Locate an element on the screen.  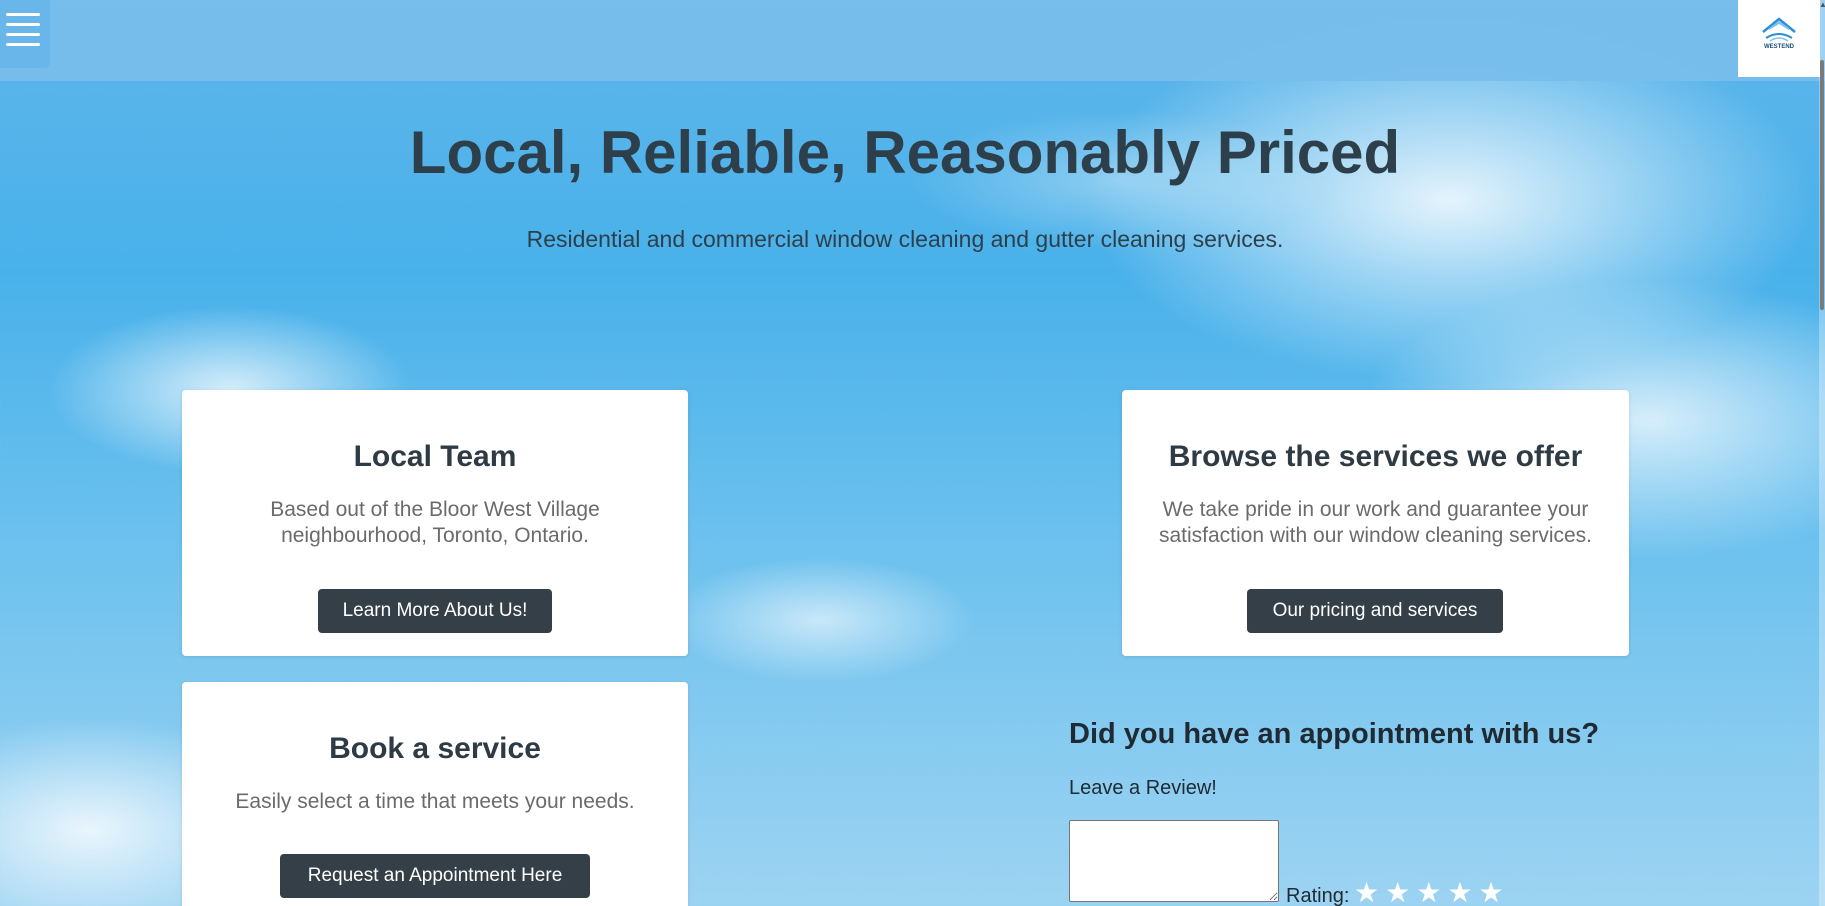
house-roof-logo-icon is located at coordinates (1779, 29).